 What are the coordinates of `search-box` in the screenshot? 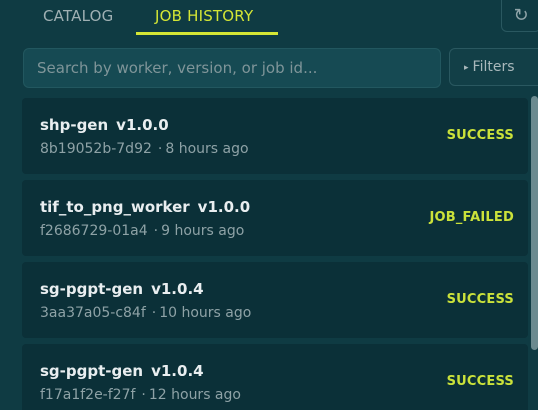 It's located at (232, 68).